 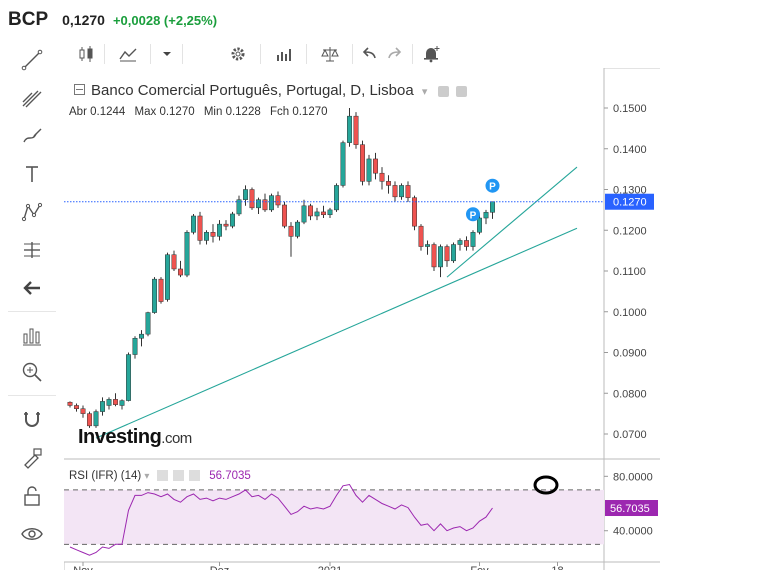 What do you see at coordinates (330, 54) in the screenshot?
I see `compare-scale-icon` at bounding box center [330, 54].